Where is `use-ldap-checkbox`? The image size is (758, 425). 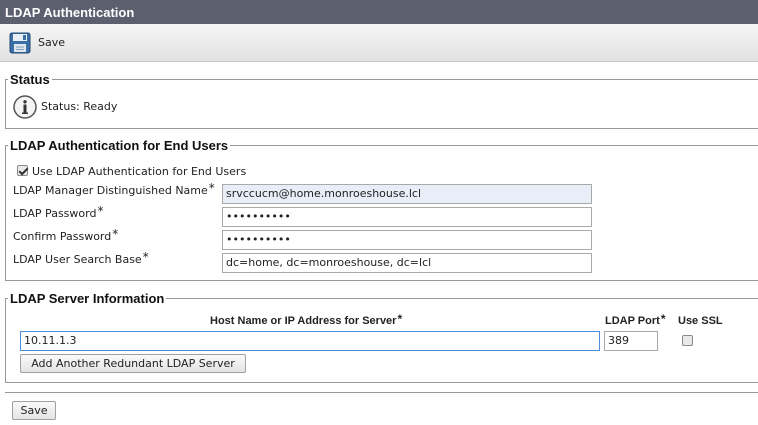 use-ldap-checkbox is located at coordinates (22, 170).